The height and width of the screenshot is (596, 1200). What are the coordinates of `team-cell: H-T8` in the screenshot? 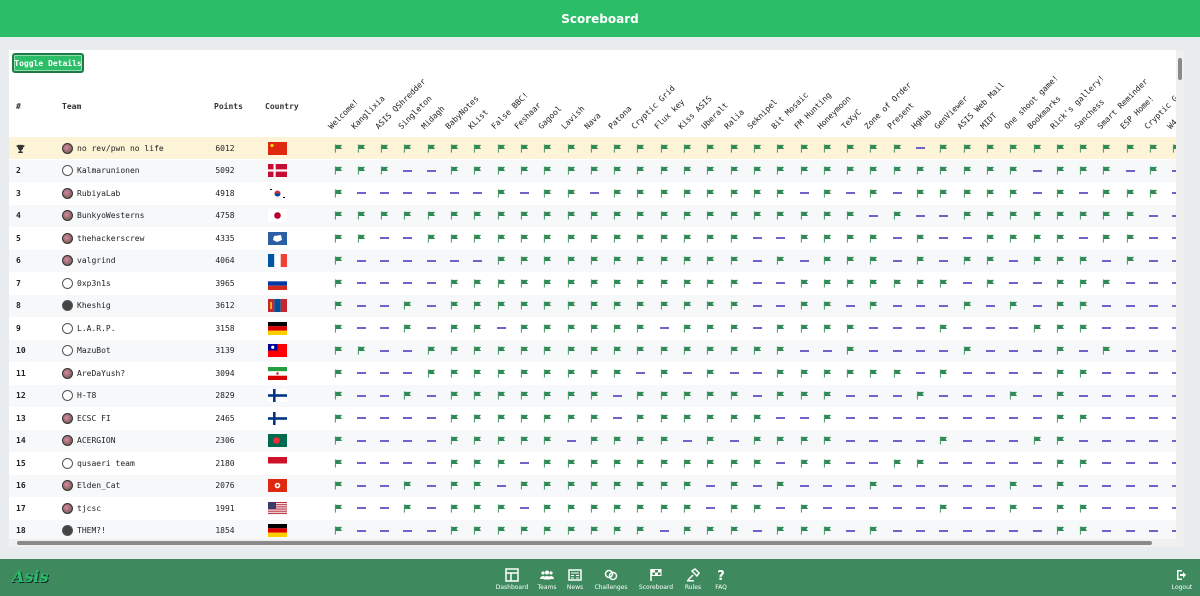 It's located at (79, 396).